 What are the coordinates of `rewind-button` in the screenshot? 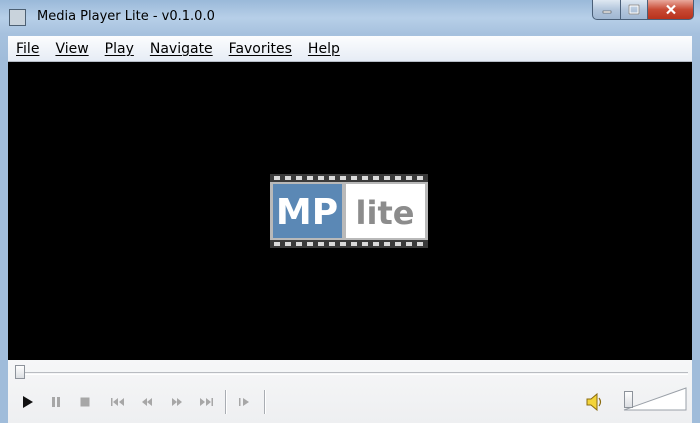 It's located at (147, 402).